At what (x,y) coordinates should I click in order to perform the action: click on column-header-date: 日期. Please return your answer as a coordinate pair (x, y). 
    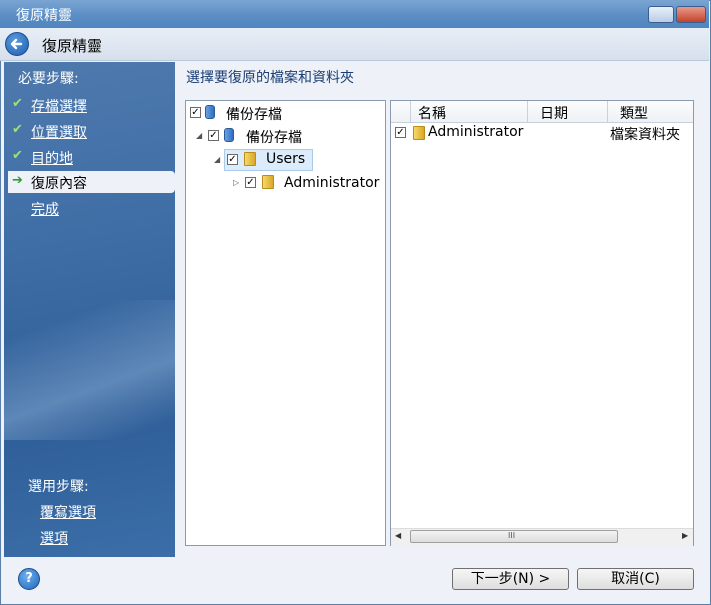
    Looking at the image, I should click on (554, 113).